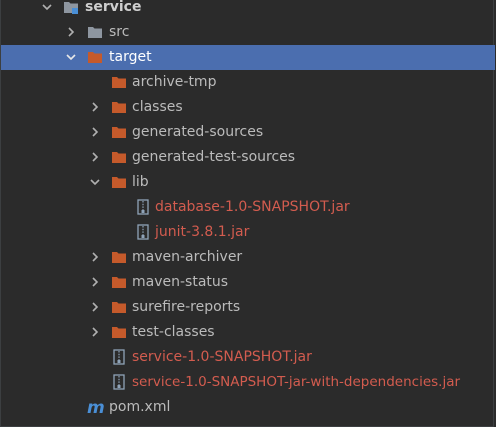 Image resolution: width=496 pixels, height=427 pixels. Describe the element at coordinates (252, 207) in the screenshot. I see `tree-item-label: database-1.0-SNAPSHOT.jar` at that location.